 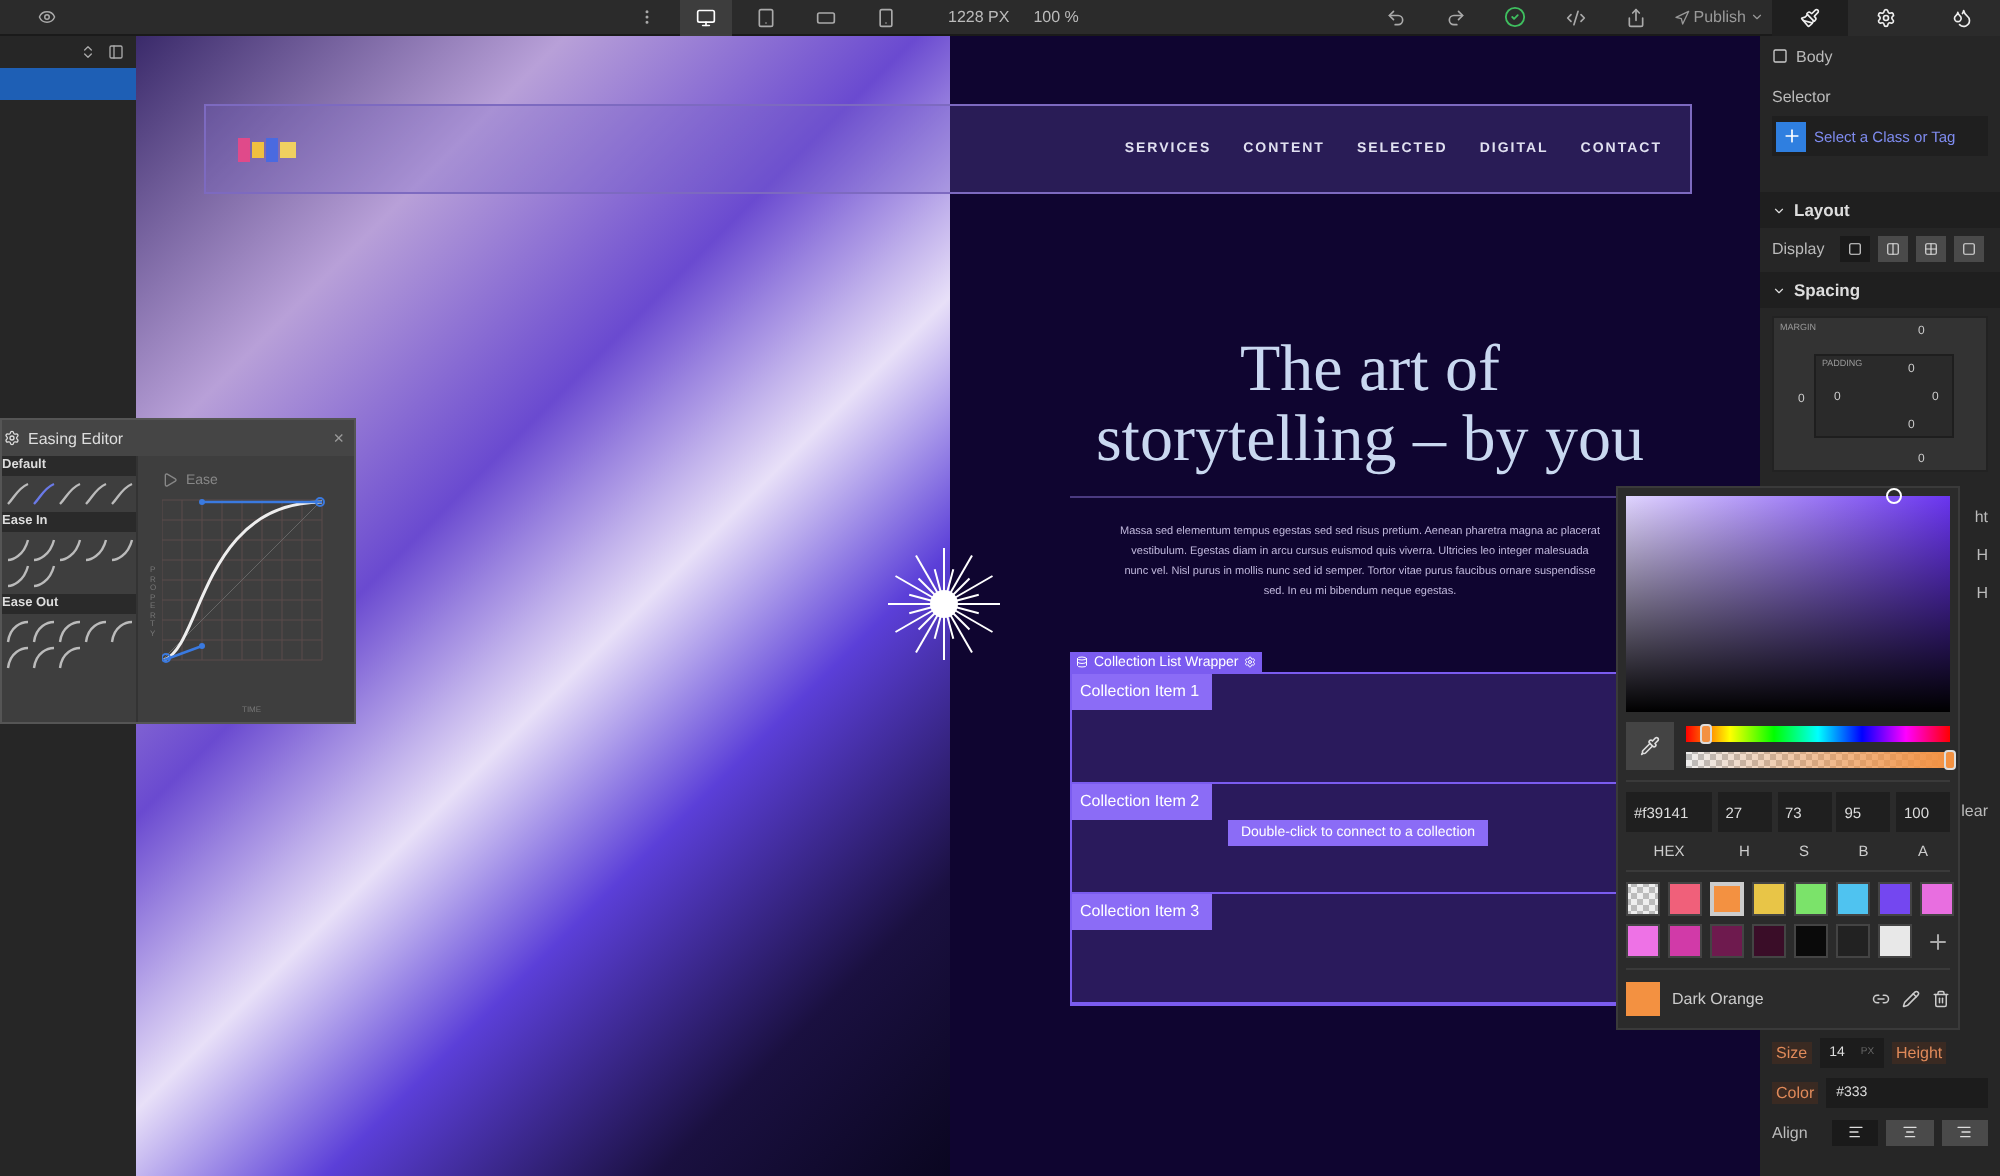 I want to click on window-title: Easing Editor, so click(x=77, y=438).